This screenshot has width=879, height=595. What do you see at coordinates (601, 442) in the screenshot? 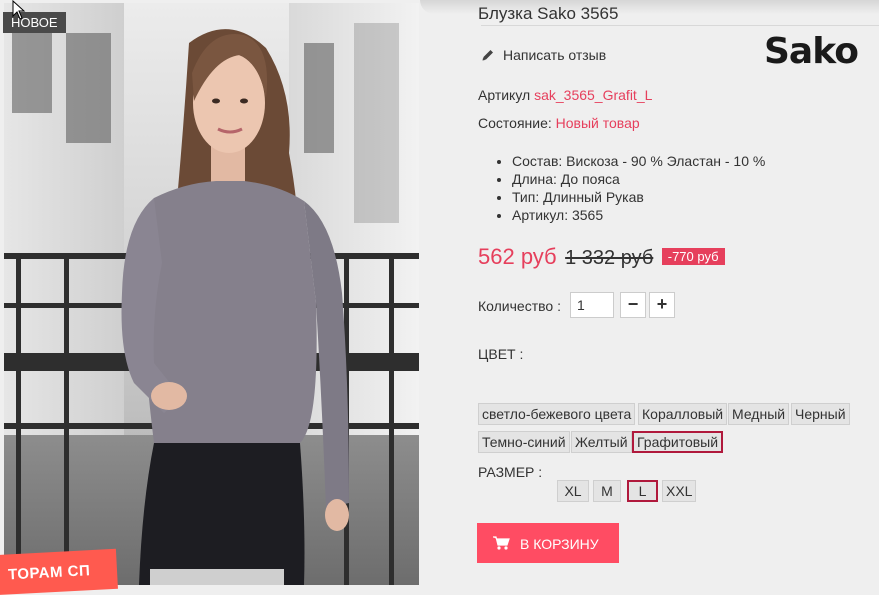
I see `color-option: Желтый` at bounding box center [601, 442].